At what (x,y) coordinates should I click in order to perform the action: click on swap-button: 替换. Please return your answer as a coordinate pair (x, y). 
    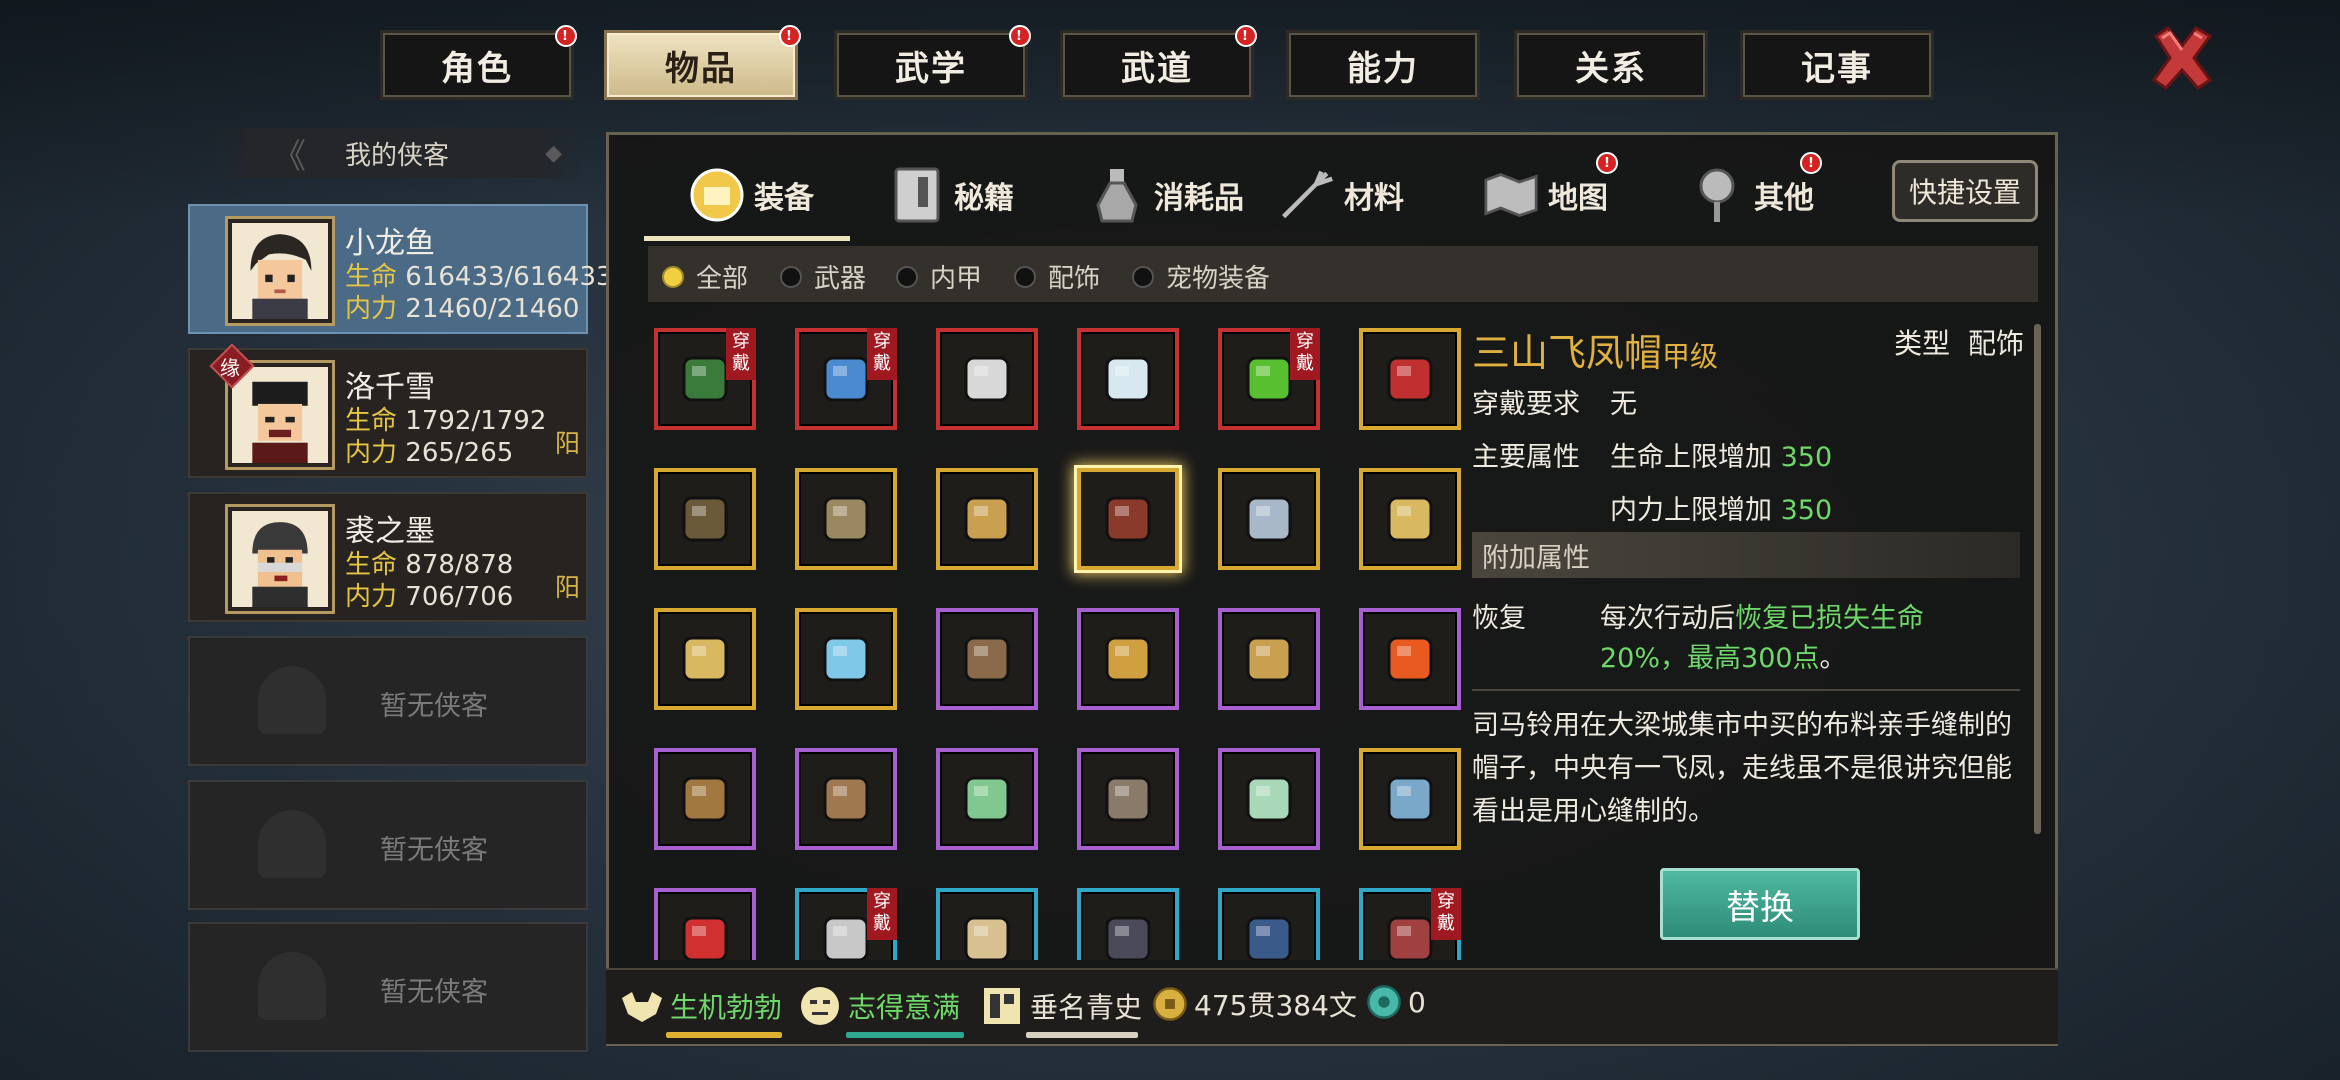
    Looking at the image, I should click on (1760, 904).